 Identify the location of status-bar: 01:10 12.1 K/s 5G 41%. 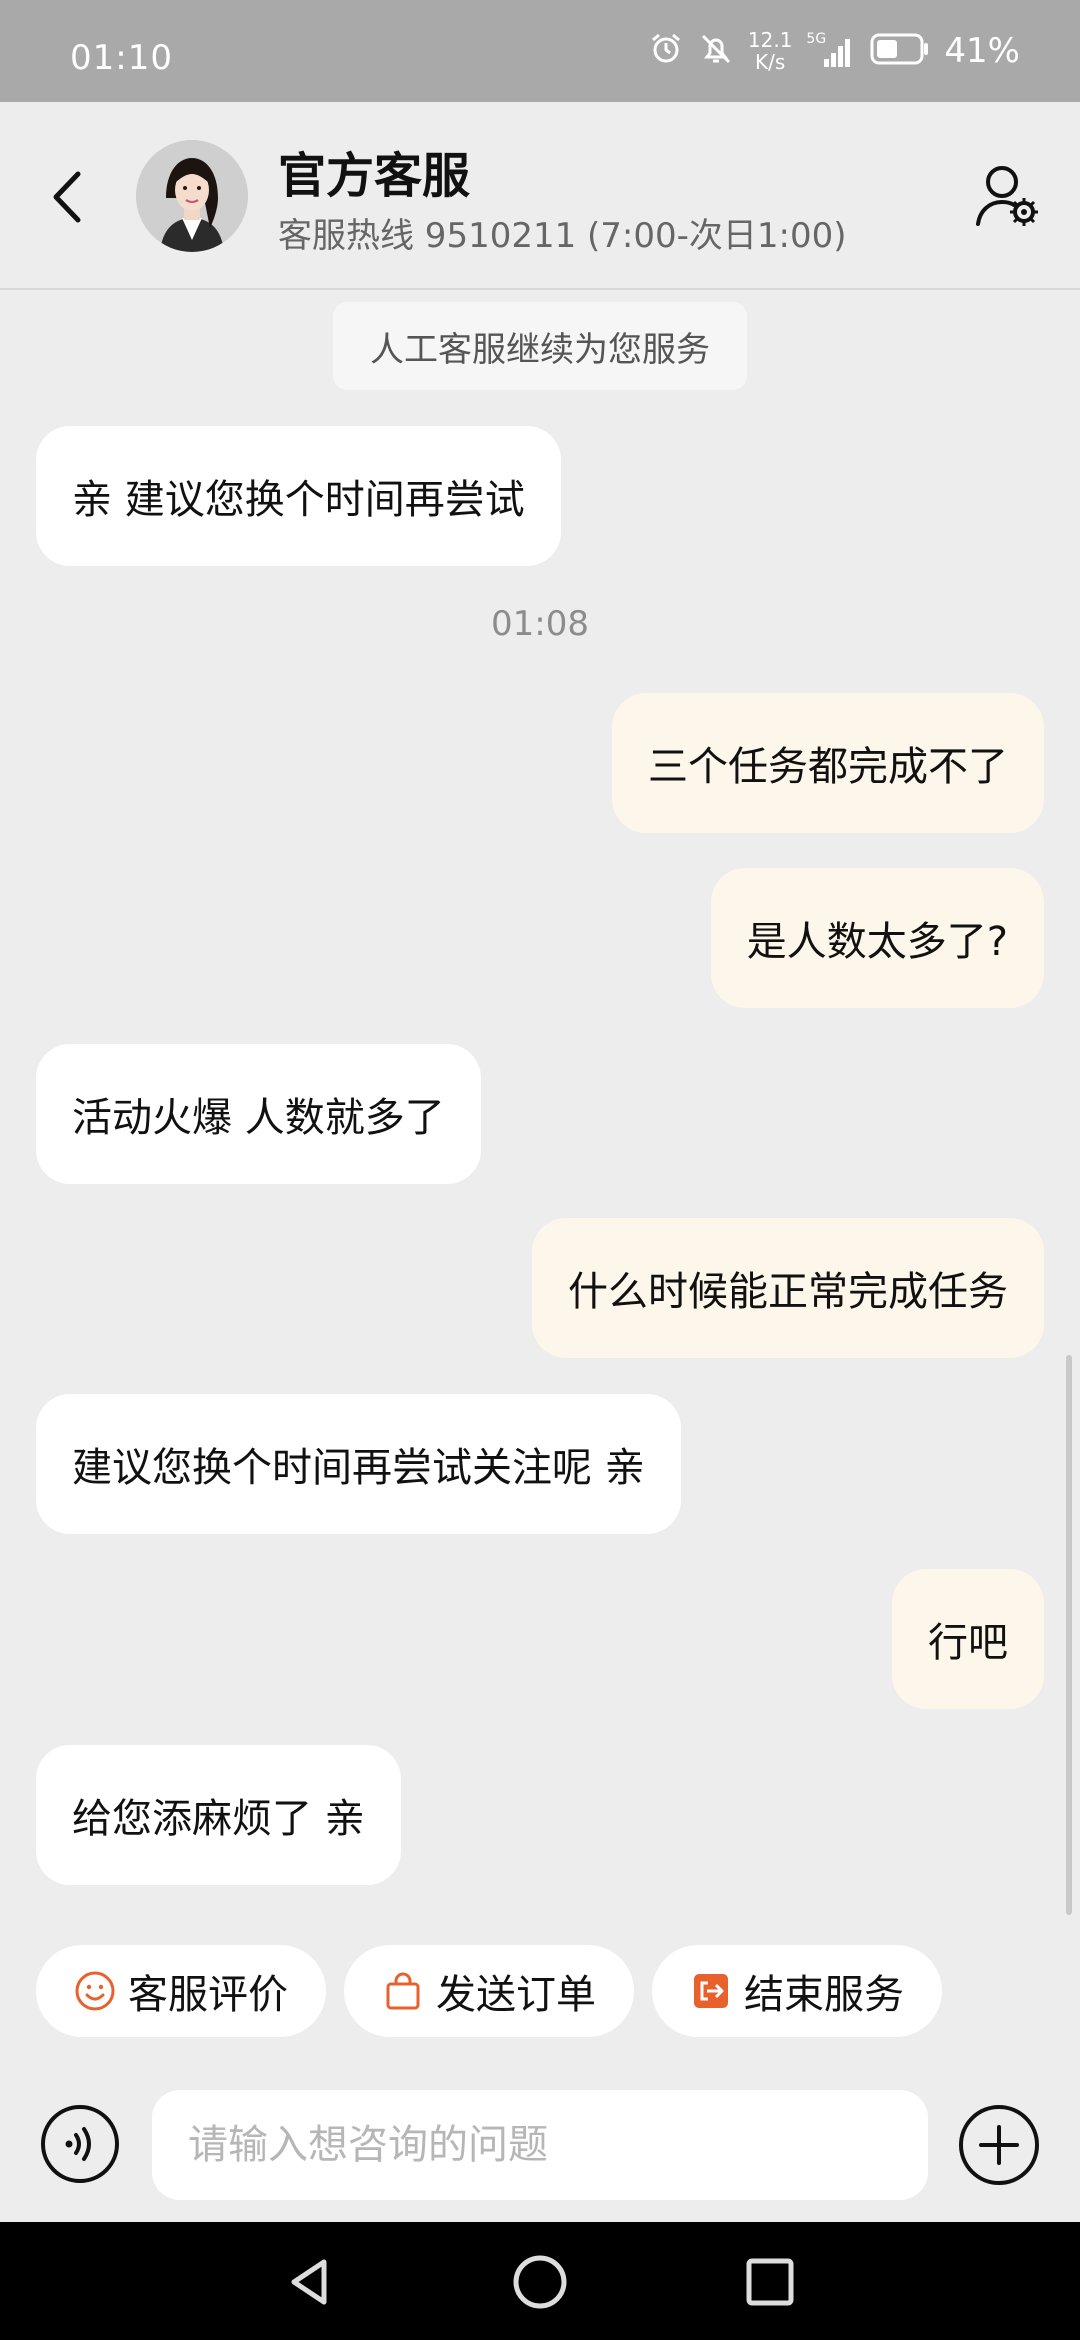
(540, 51).